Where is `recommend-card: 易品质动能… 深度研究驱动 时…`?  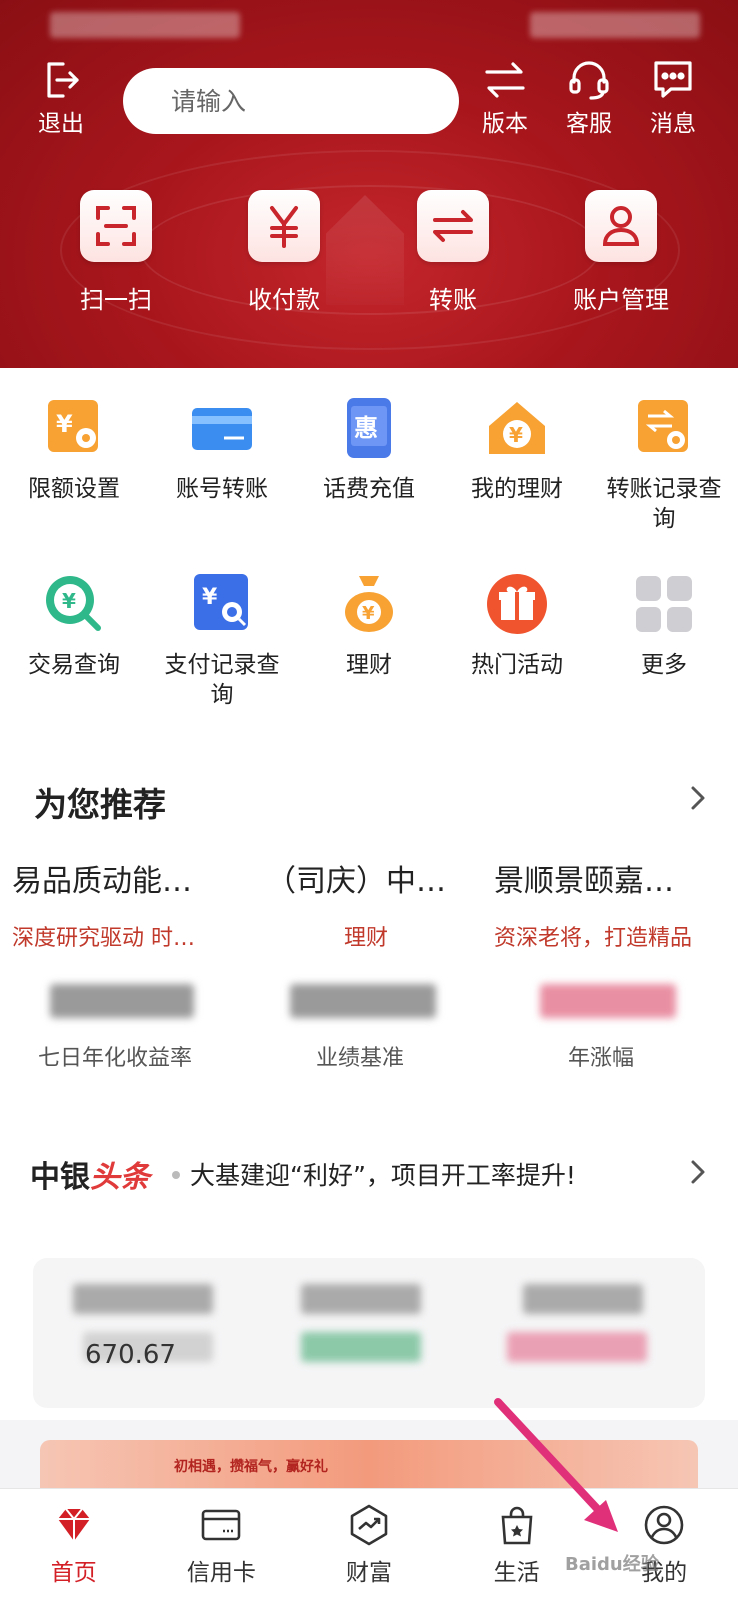 recommend-card: 易品质动能… 深度研究驱动 时… is located at coordinates (132, 904).